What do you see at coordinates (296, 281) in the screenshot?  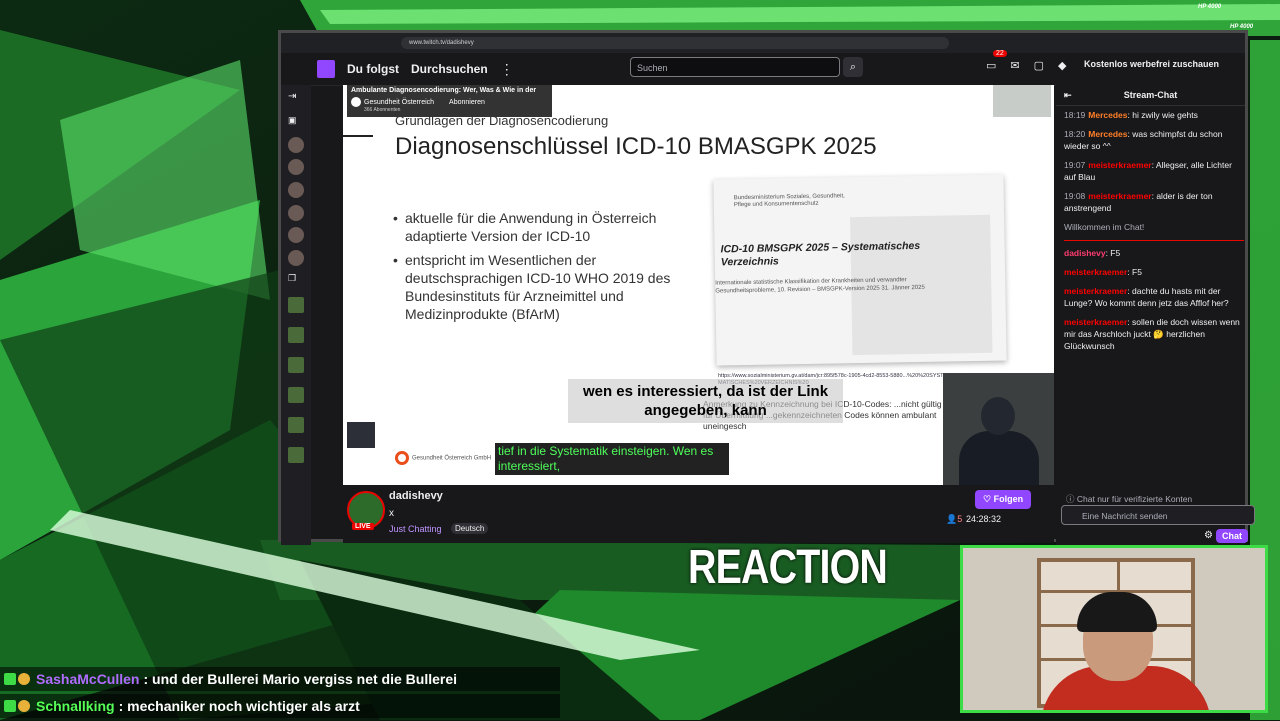 I see `copy-icon: ❐` at bounding box center [296, 281].